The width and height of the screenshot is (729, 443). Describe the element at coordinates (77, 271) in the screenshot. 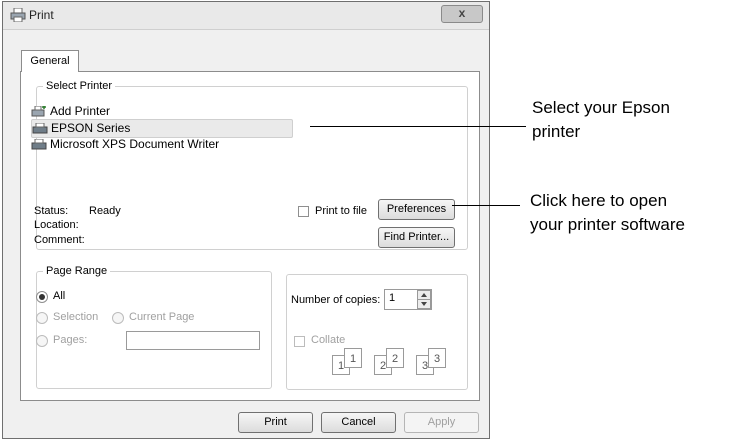

I see `page-range-legend: Page Range` at that location.